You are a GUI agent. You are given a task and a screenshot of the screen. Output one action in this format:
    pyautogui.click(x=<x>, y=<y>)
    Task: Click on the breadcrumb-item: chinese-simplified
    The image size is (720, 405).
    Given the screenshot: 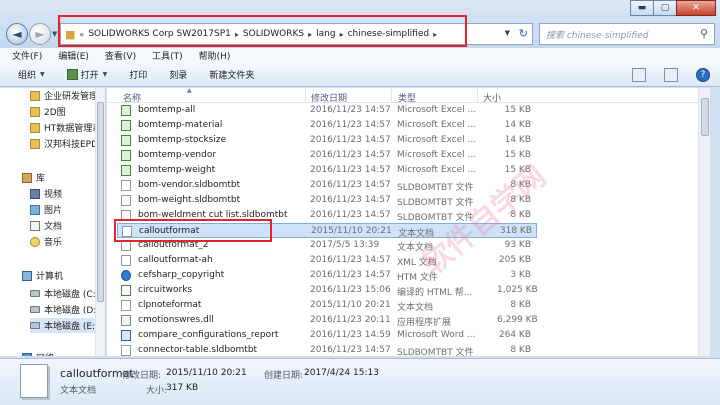 What is the action you would take?
    pyautogui.click(x=388, y=34)
    